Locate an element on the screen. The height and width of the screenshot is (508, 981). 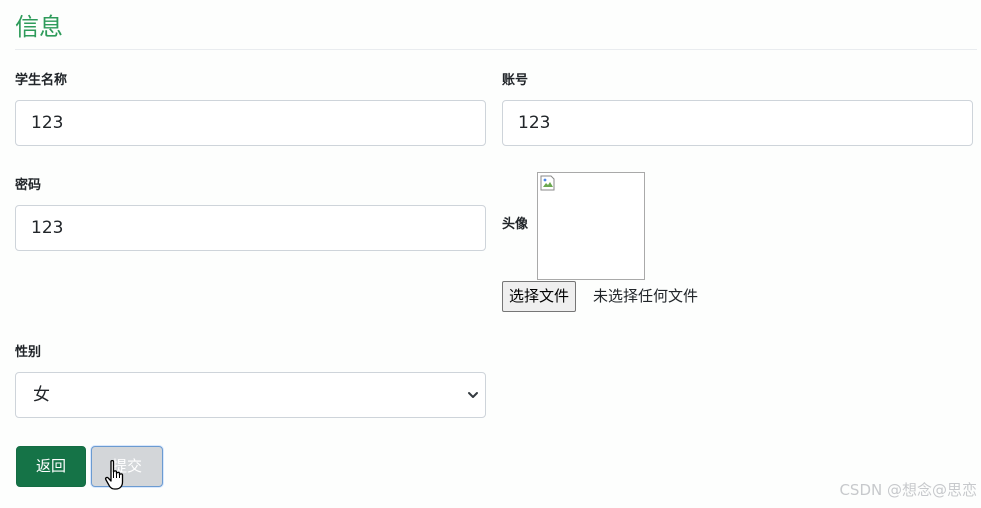
student-name-label: 学生名称 is located at coordinates (41, 80).